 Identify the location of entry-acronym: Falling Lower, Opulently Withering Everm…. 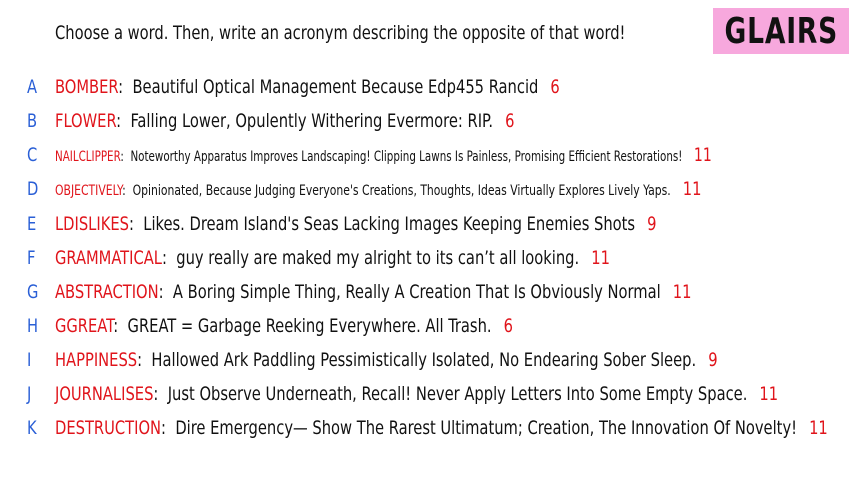
(312, 121).